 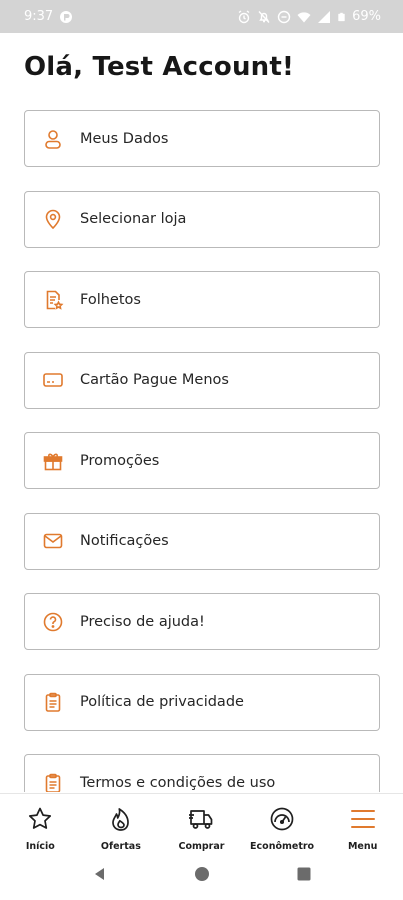 I want to click on gift-icon, so click(x=53, y=460).